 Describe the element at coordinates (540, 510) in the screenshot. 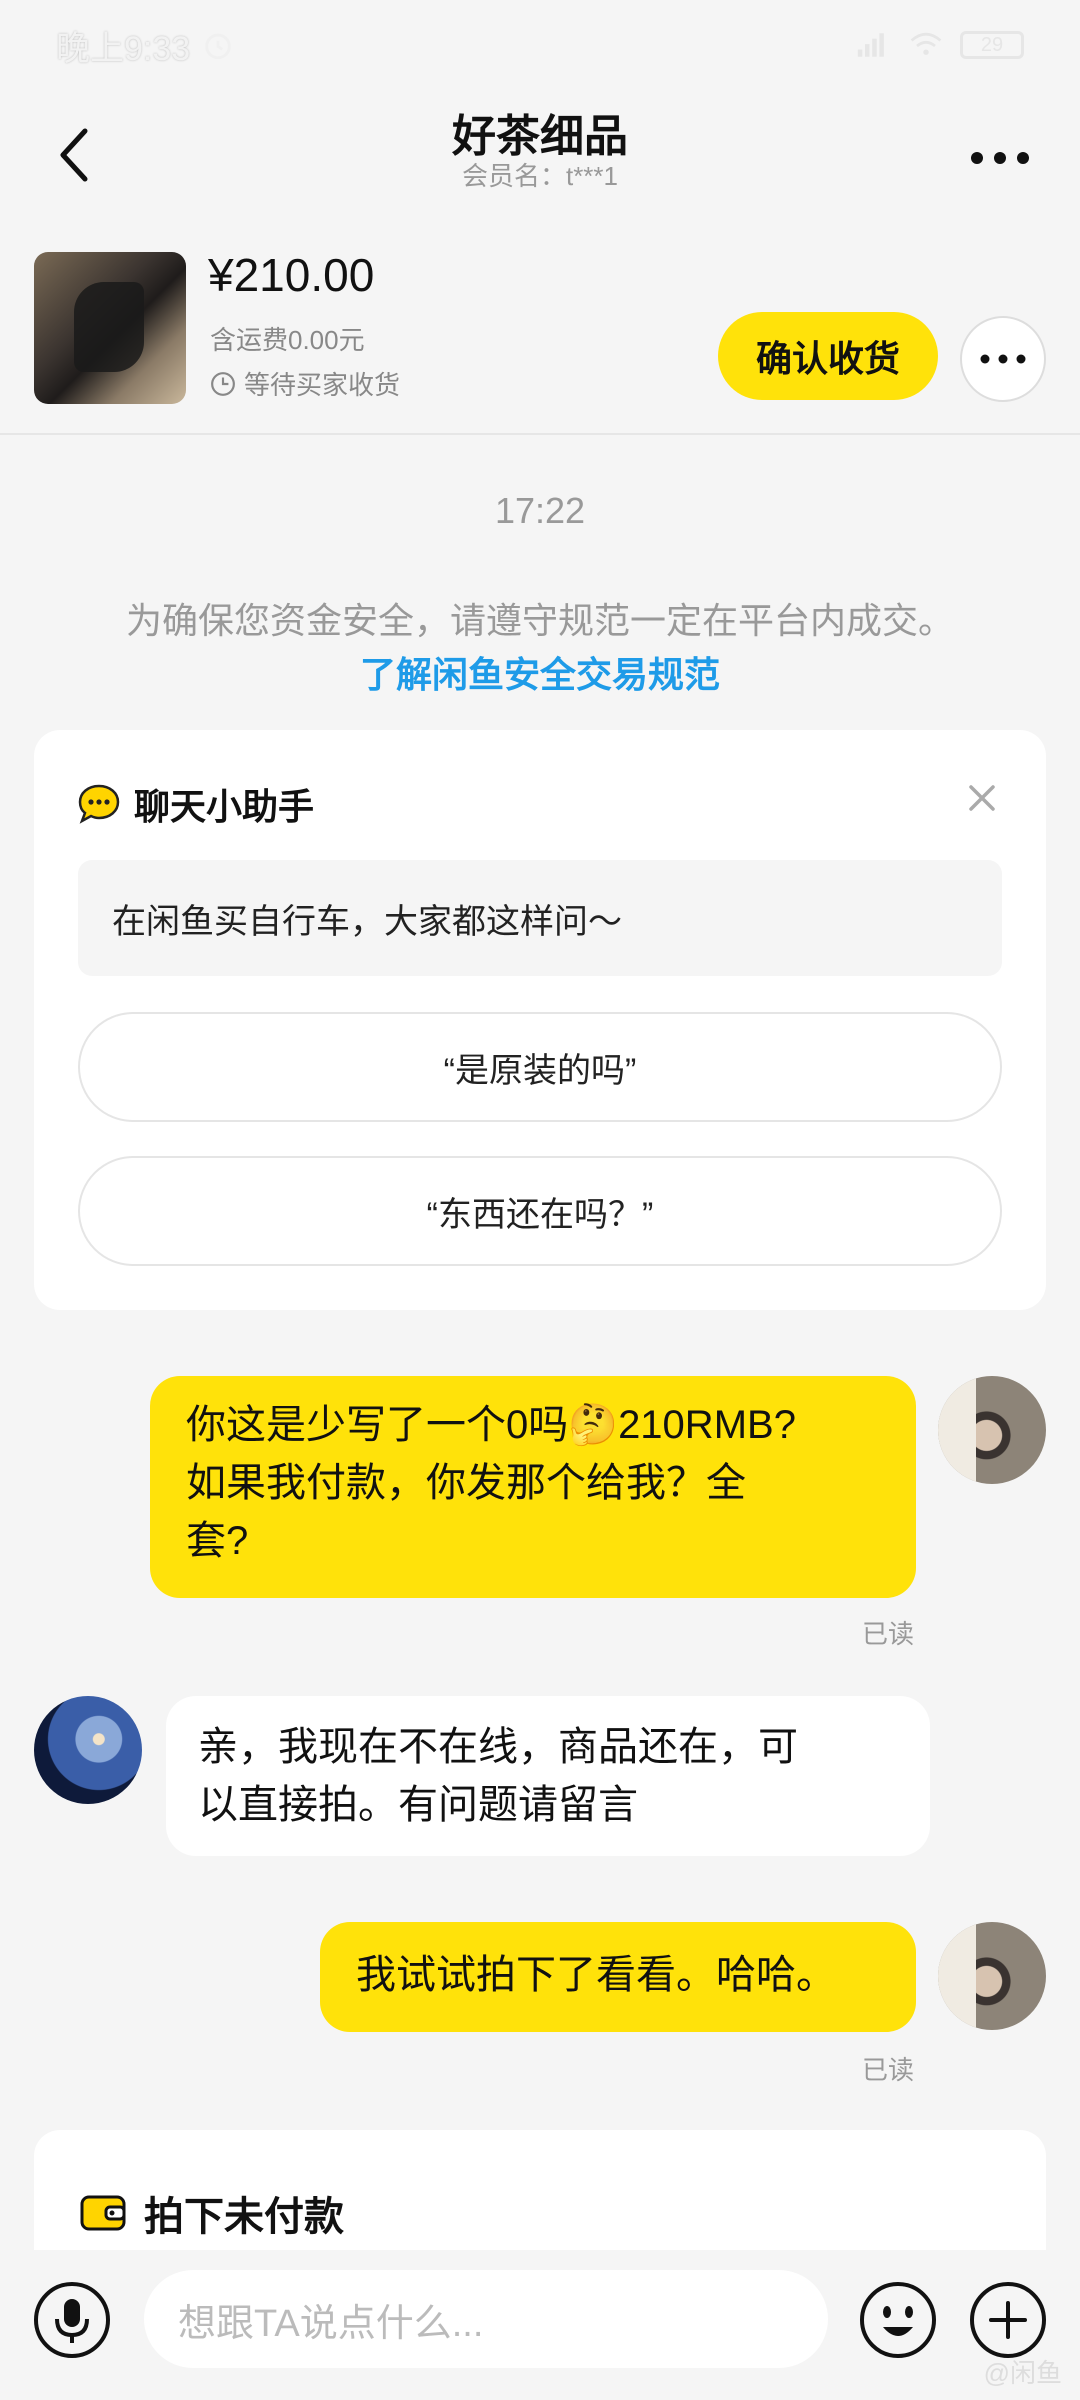

I see `chat-timestamp: 17:22` at that location.